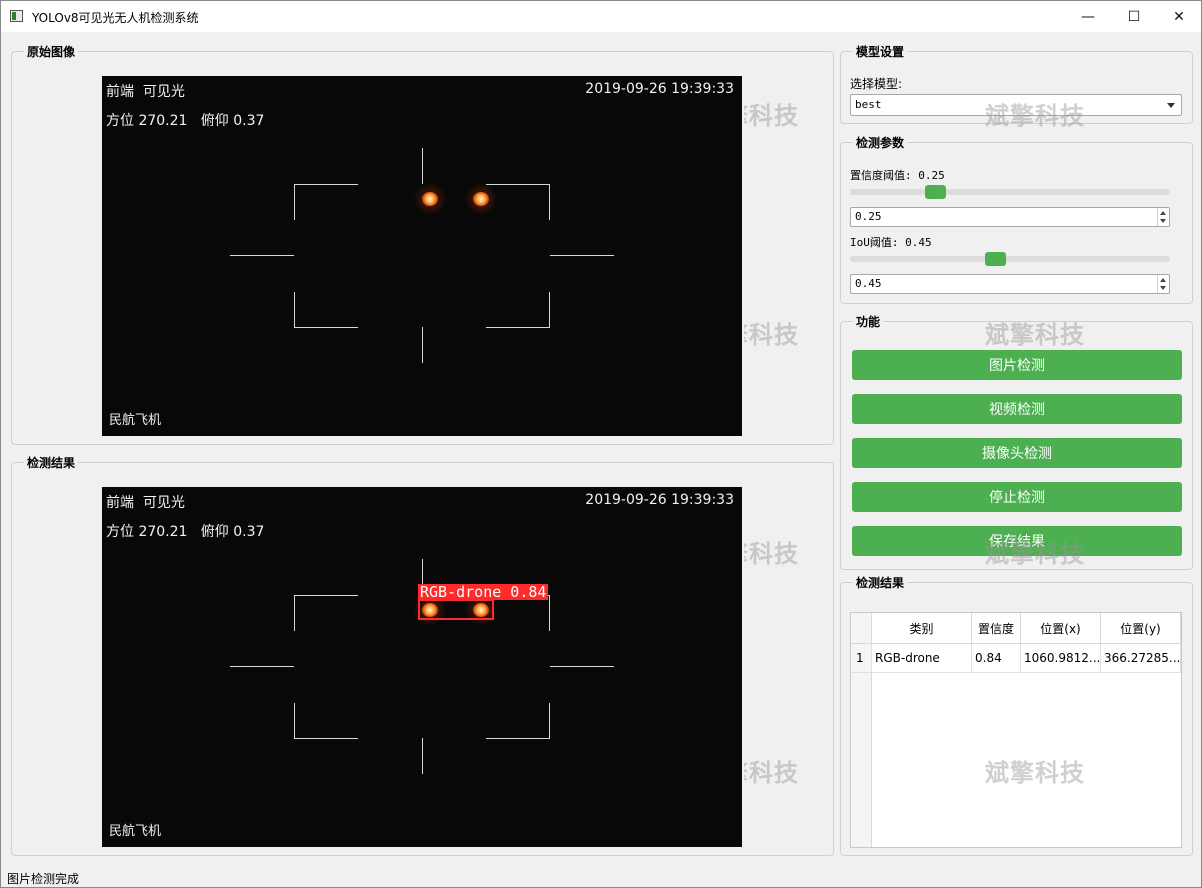 This screenshot has height=888, width=1202. What do you see at coordinates (1016, 105) in the screenshot?
I see `model-select: best` at bounding box center [1016, 105].